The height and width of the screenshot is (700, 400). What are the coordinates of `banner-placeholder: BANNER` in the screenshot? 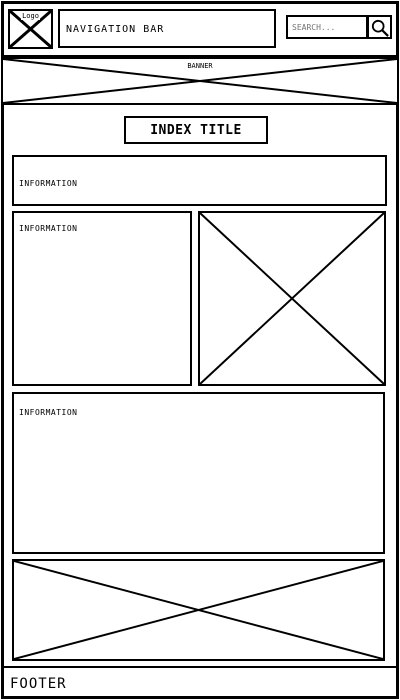 It's located at (200, 81).